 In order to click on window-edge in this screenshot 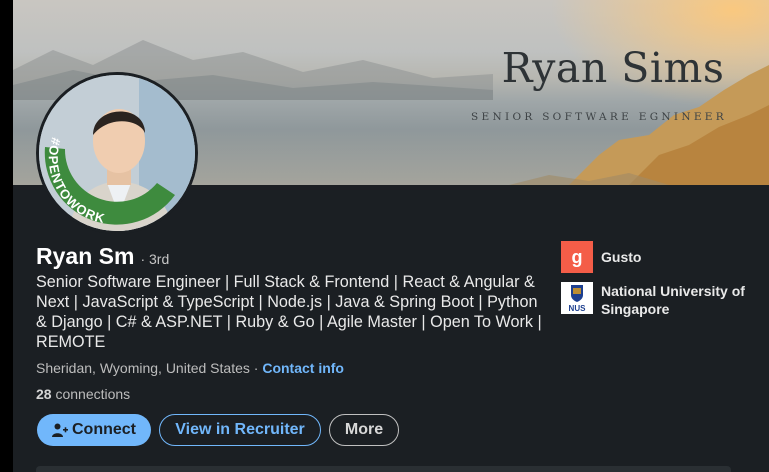, I will do `click(6, 236)`.